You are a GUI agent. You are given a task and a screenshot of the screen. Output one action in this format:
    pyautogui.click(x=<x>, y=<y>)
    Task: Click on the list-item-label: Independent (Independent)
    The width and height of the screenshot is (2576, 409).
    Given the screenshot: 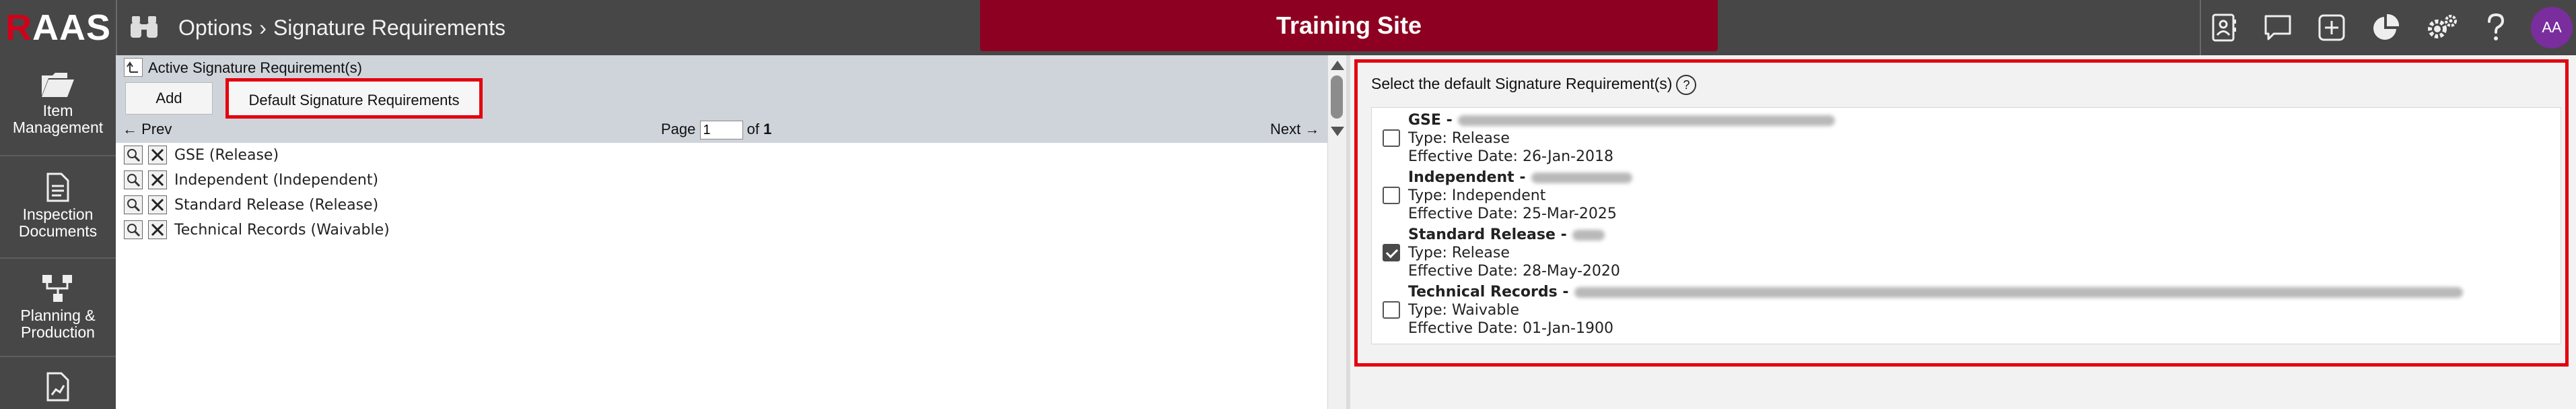 What is the action you would take?
    pyautogui.click(x=276, y=180)
    